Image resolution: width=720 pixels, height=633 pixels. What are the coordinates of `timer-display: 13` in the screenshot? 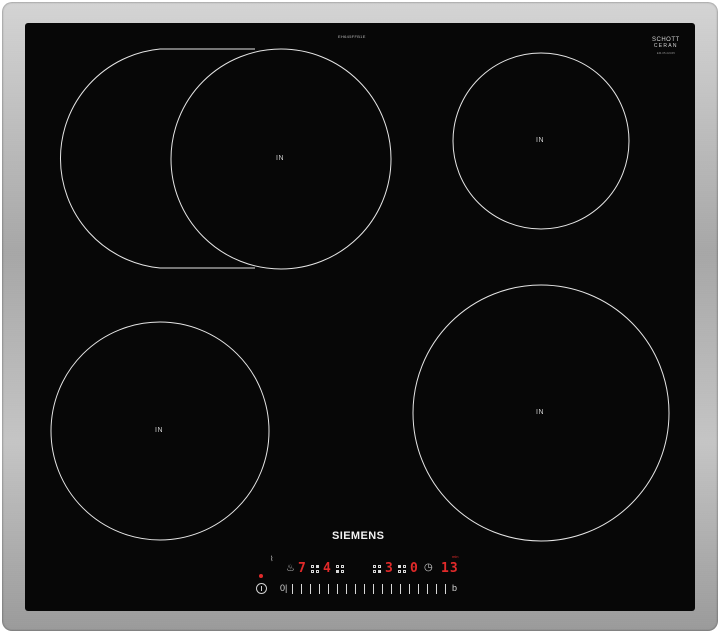 It's located at (450, 568).